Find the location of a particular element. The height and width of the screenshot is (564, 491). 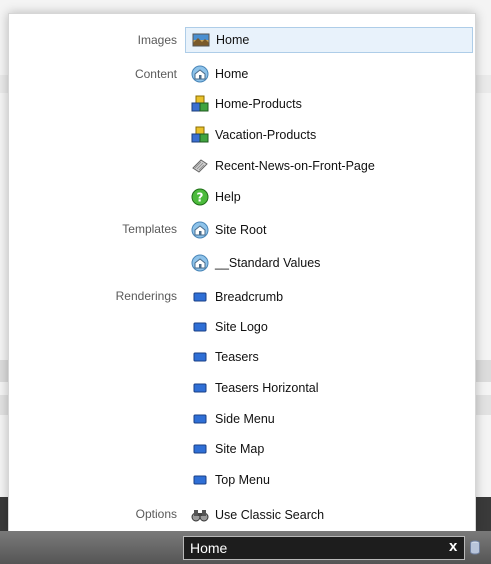

image-icon is located at coordinates (201, 40).